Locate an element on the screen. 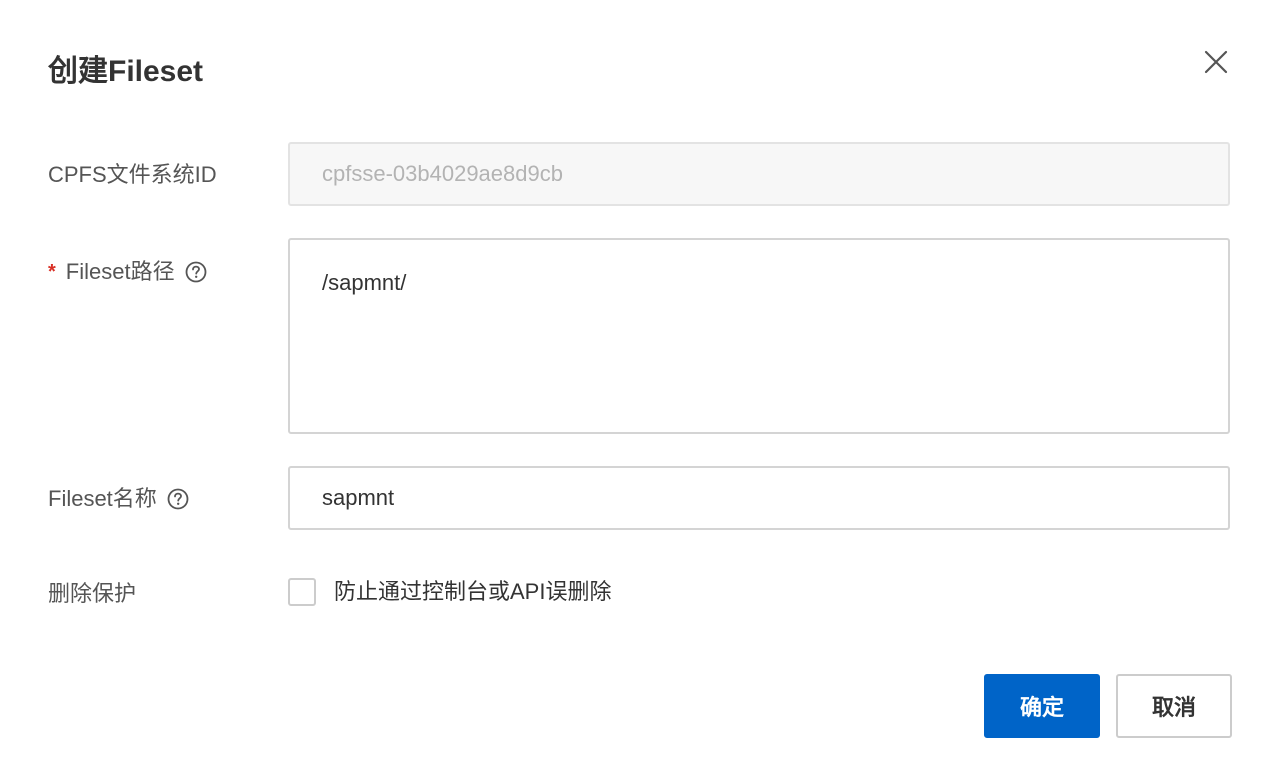 The width and height of the screenshot is (1280, 784). close-button is located at coordinates (1216, 64).